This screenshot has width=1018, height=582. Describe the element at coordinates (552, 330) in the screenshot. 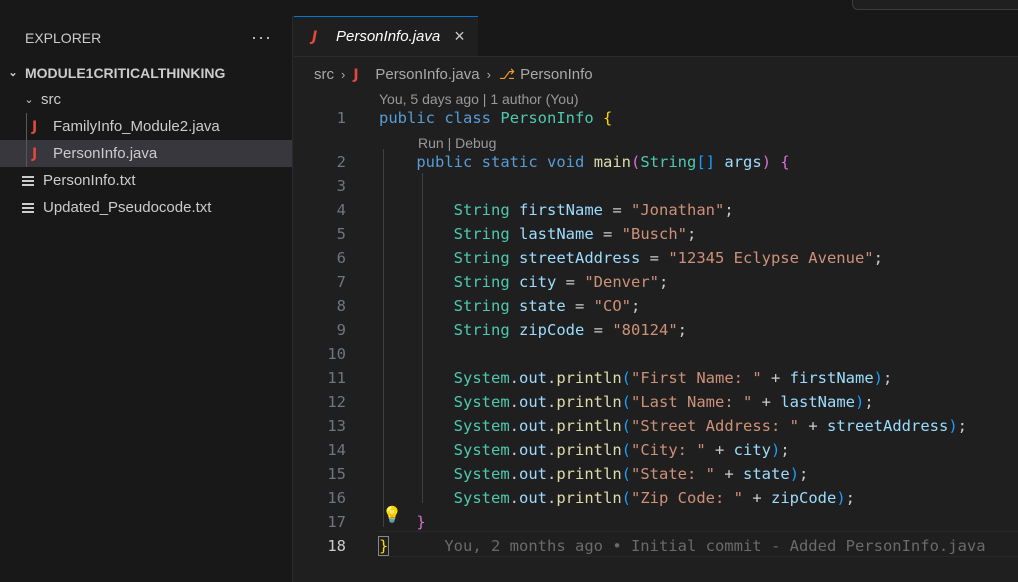

I see `token: zipCode` at that location.